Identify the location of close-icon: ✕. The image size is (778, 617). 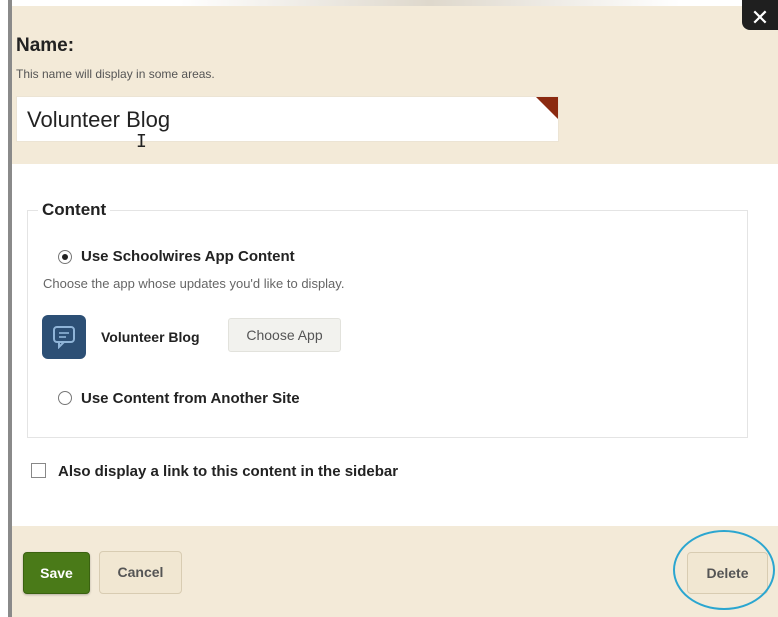
(760, 17).